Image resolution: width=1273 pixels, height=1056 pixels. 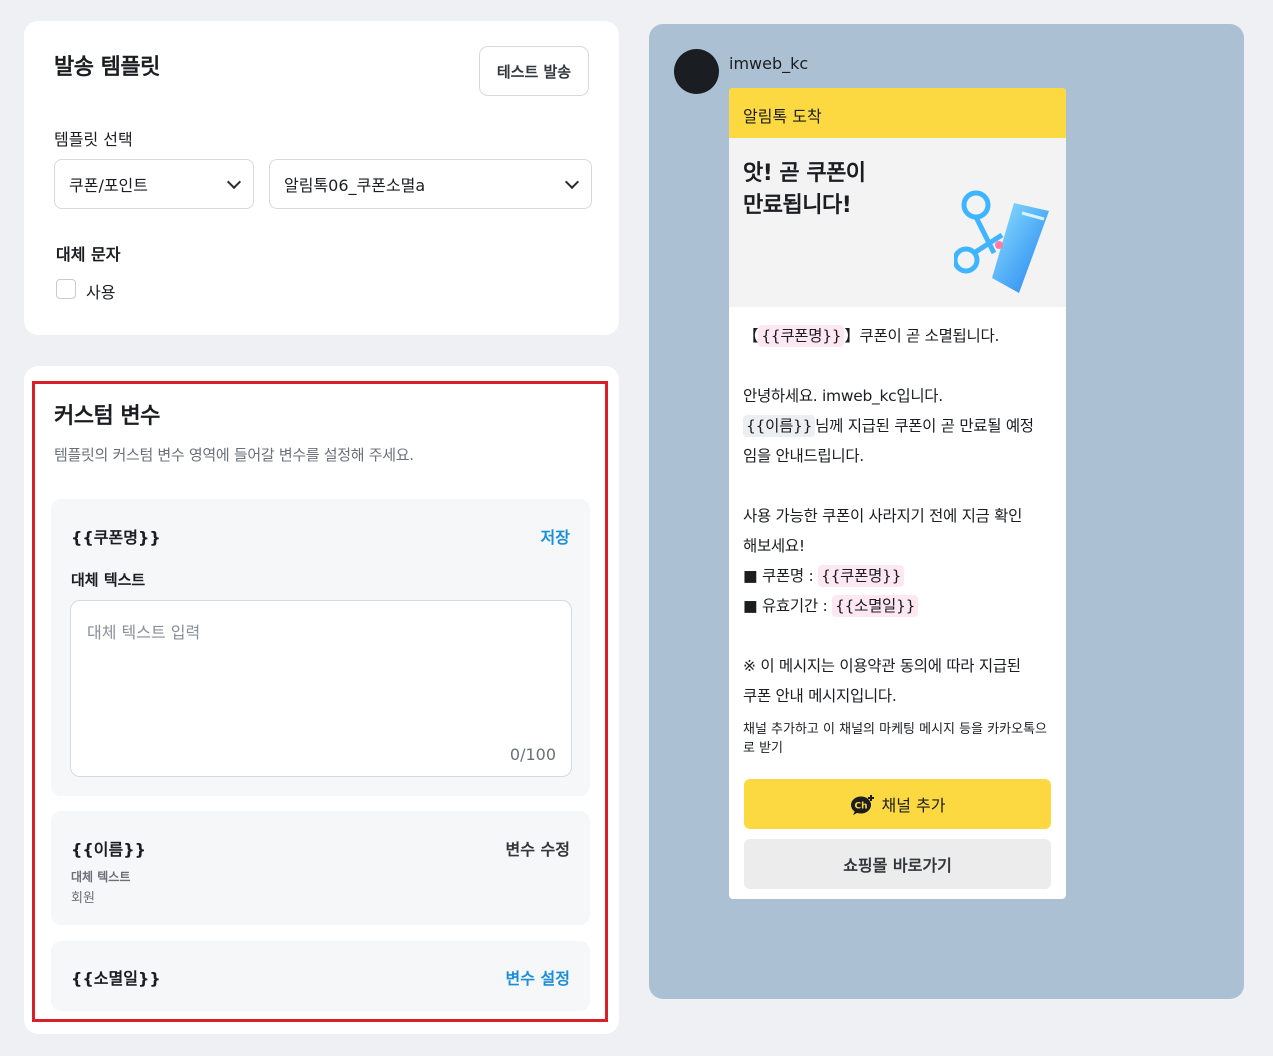 I want to click on variable-name: {{소멸일}}, so click(x=116, y=978).